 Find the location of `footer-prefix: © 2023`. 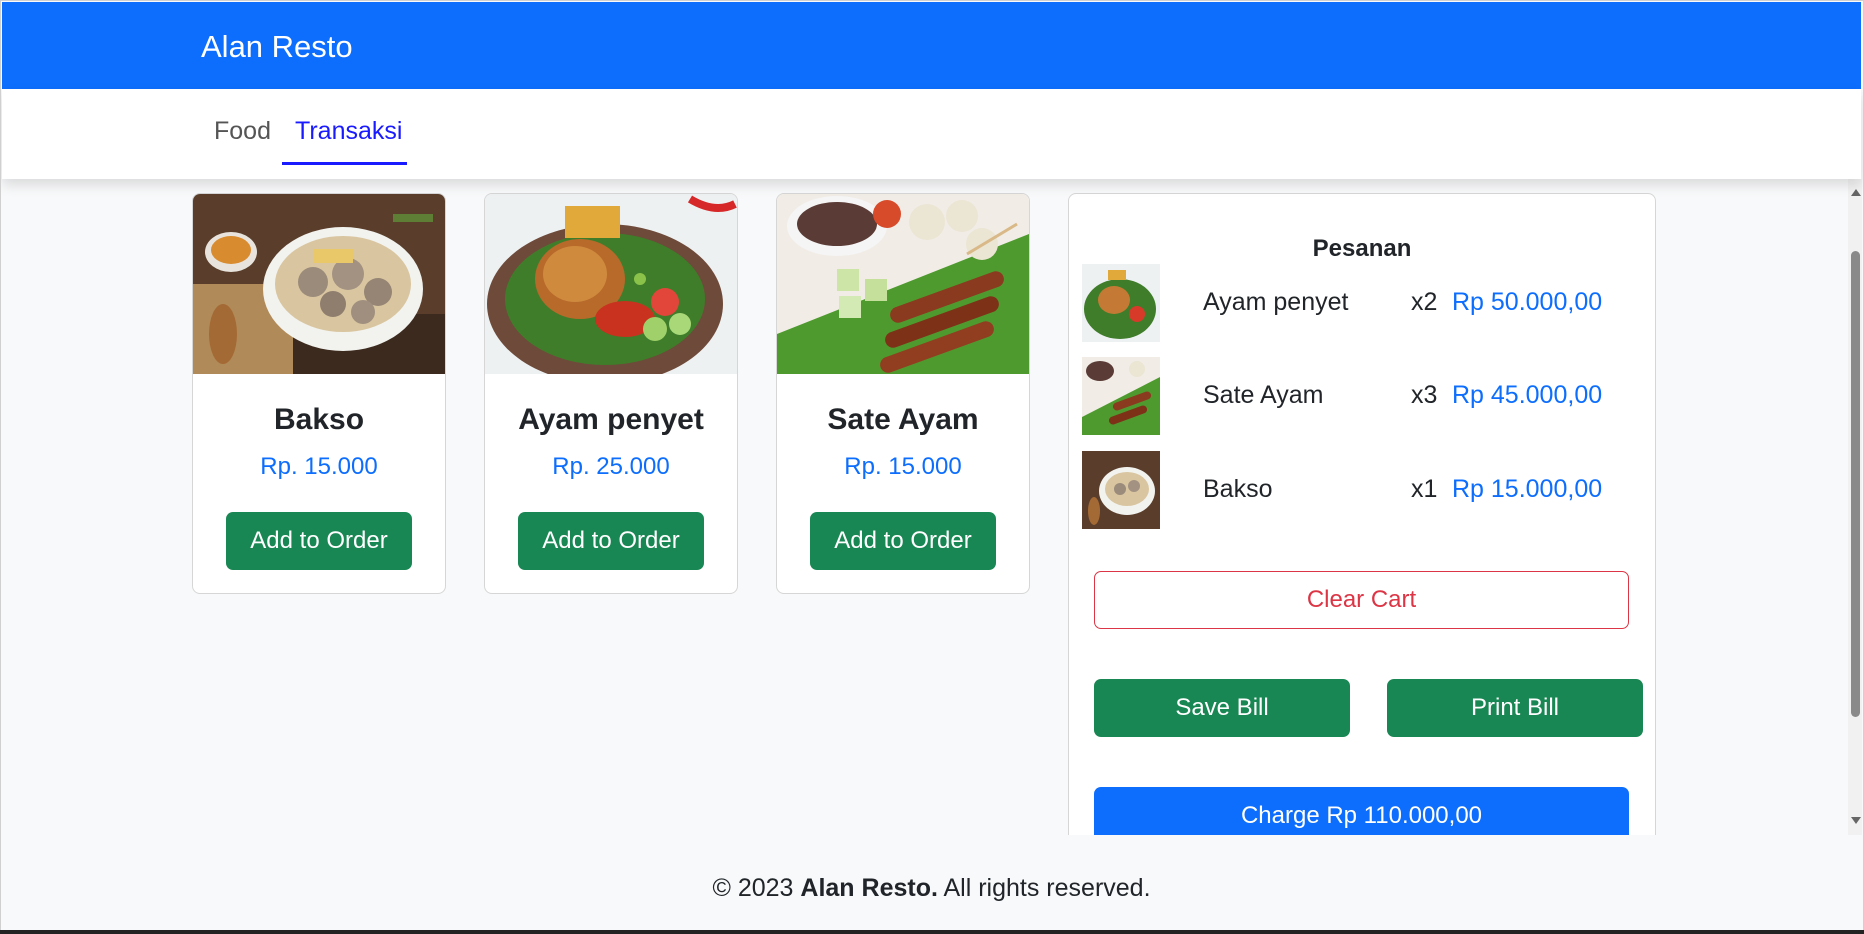

footer-prefix: © 2023 is located at coordinates (756, 888).